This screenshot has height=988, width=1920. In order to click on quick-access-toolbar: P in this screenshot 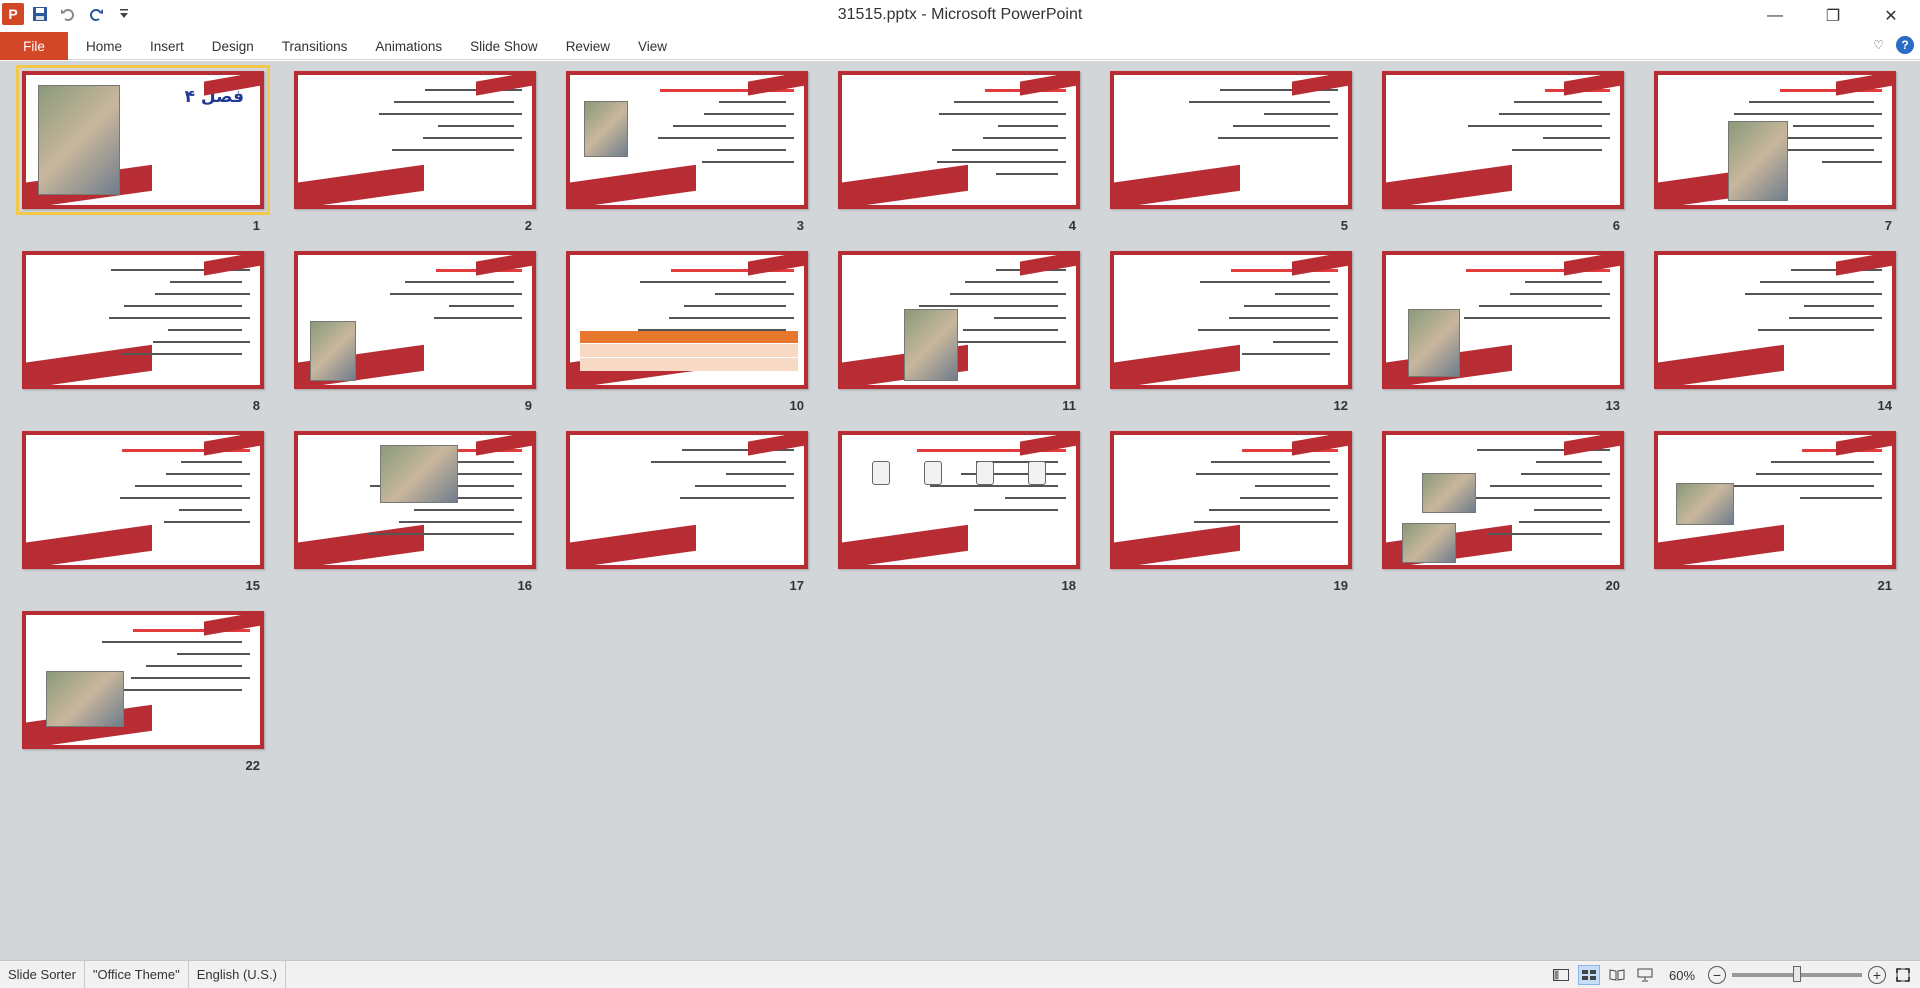, I will do `click(68, 14)`.